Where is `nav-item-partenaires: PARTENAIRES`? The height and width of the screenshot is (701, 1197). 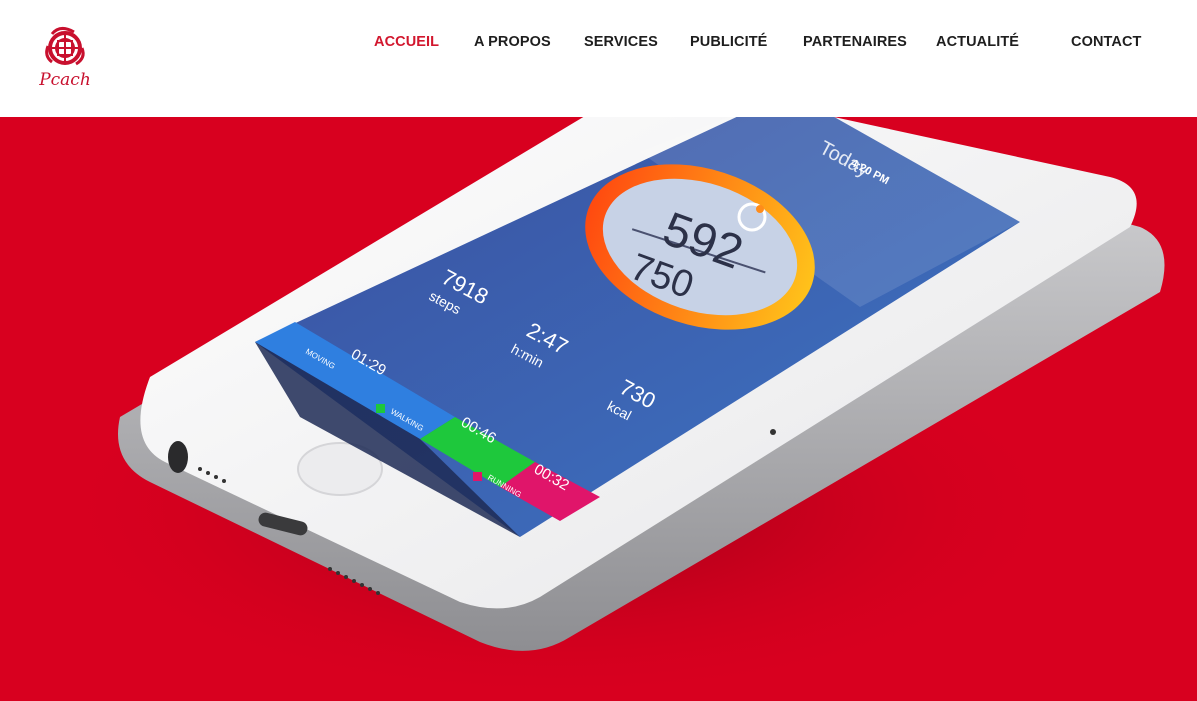 nav-item-partenaires: PARTENAIRES is located at coordinates (855, 42).